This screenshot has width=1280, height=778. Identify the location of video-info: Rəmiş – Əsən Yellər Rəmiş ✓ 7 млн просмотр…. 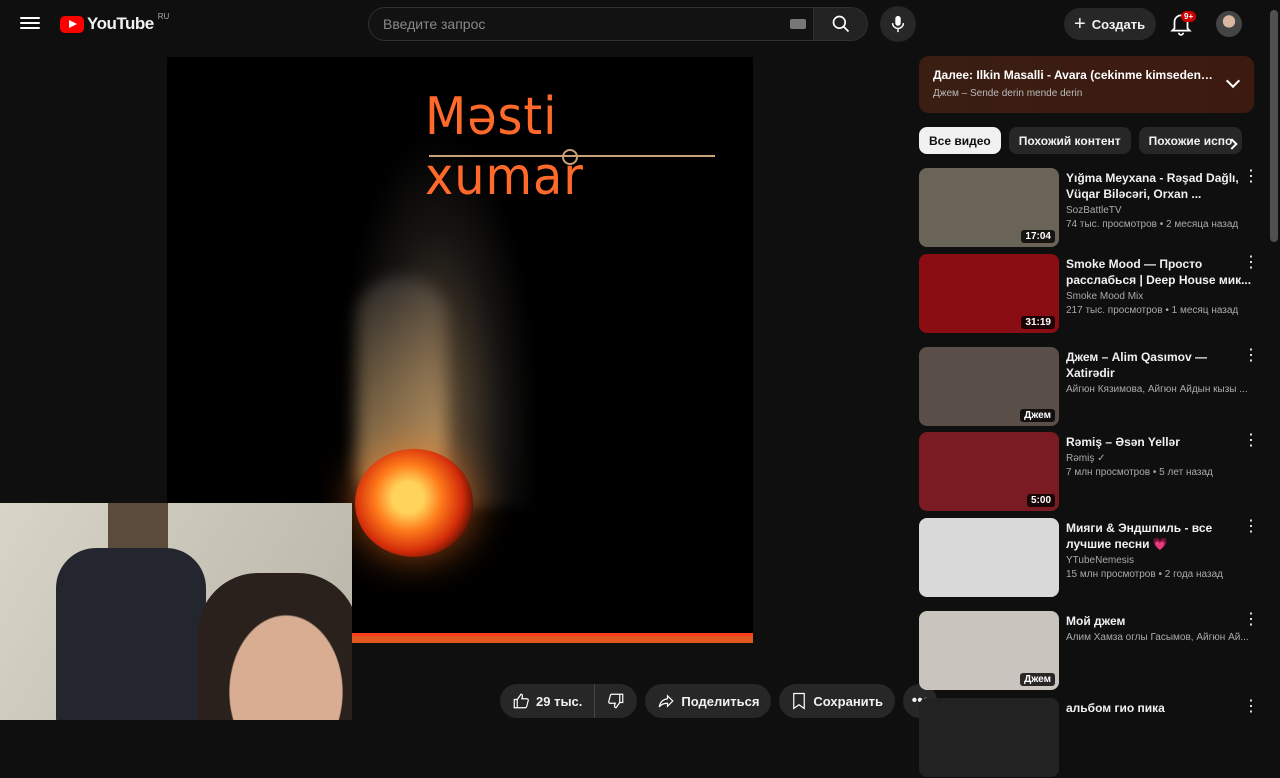
(1160, 456).